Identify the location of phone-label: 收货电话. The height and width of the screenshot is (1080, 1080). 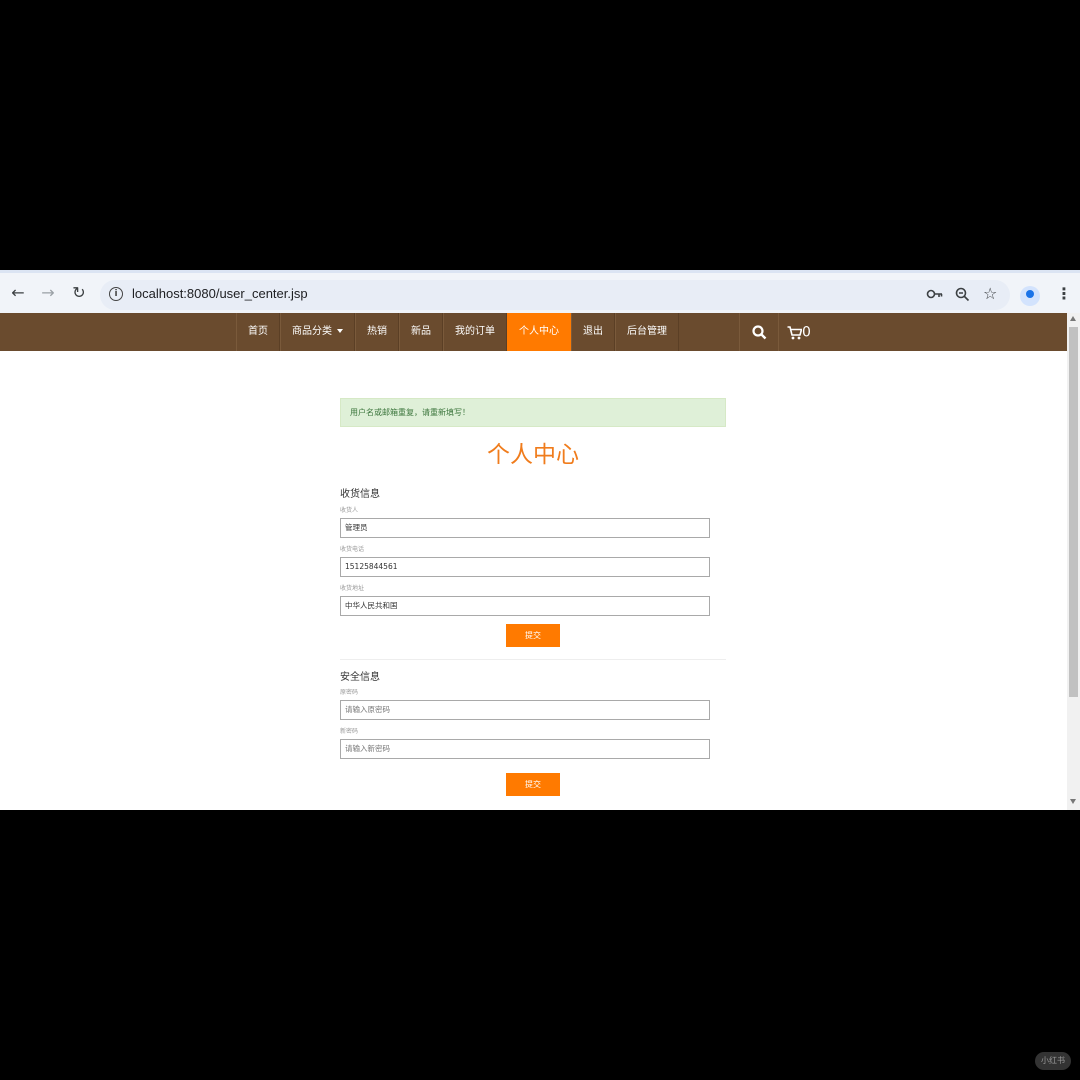
(352, 549).